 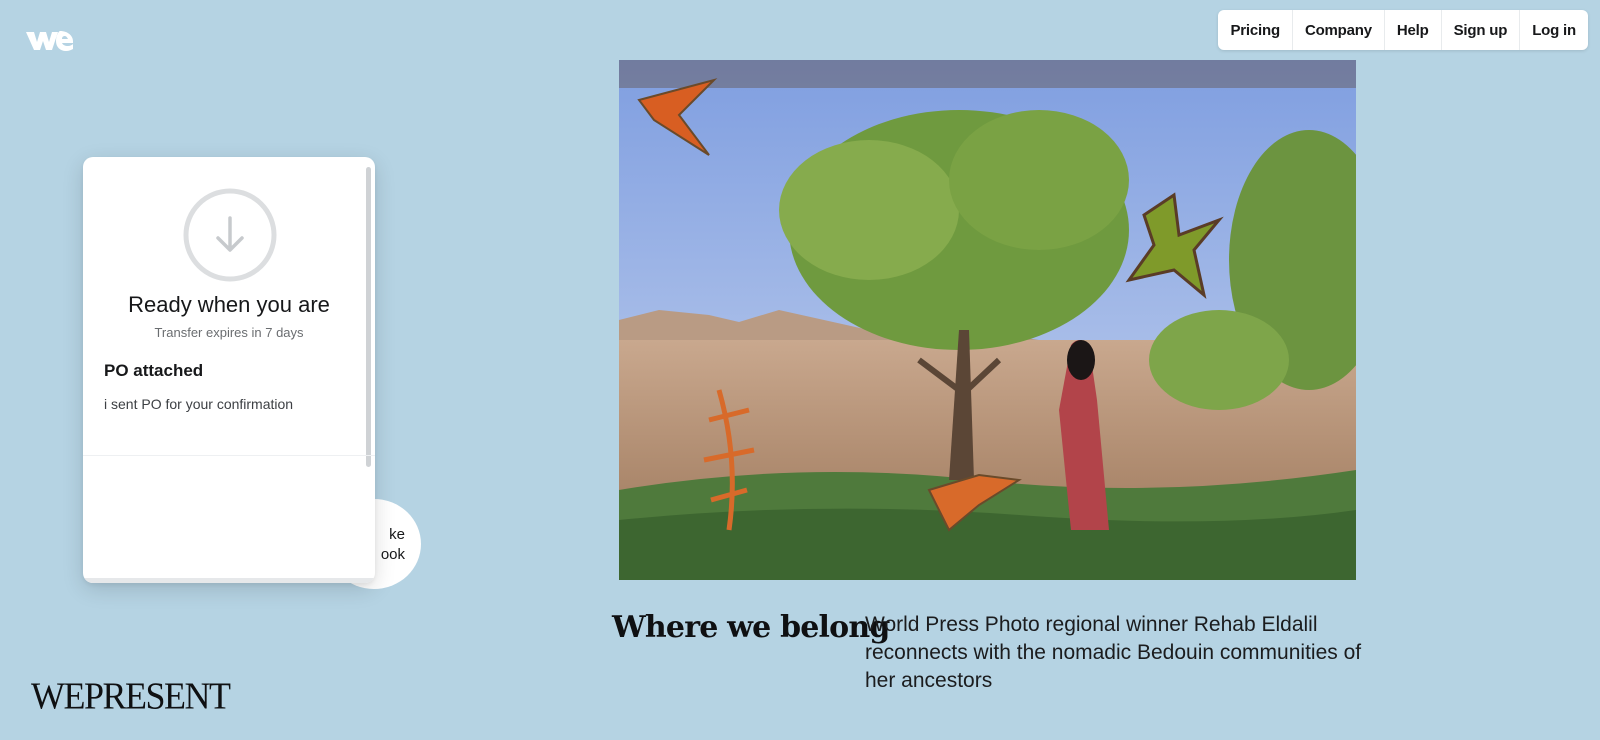 What do you see at coordinates (751, 627) in the screenshot?
I see `story-headline: Where we belong` at bounding box center [751, 627].